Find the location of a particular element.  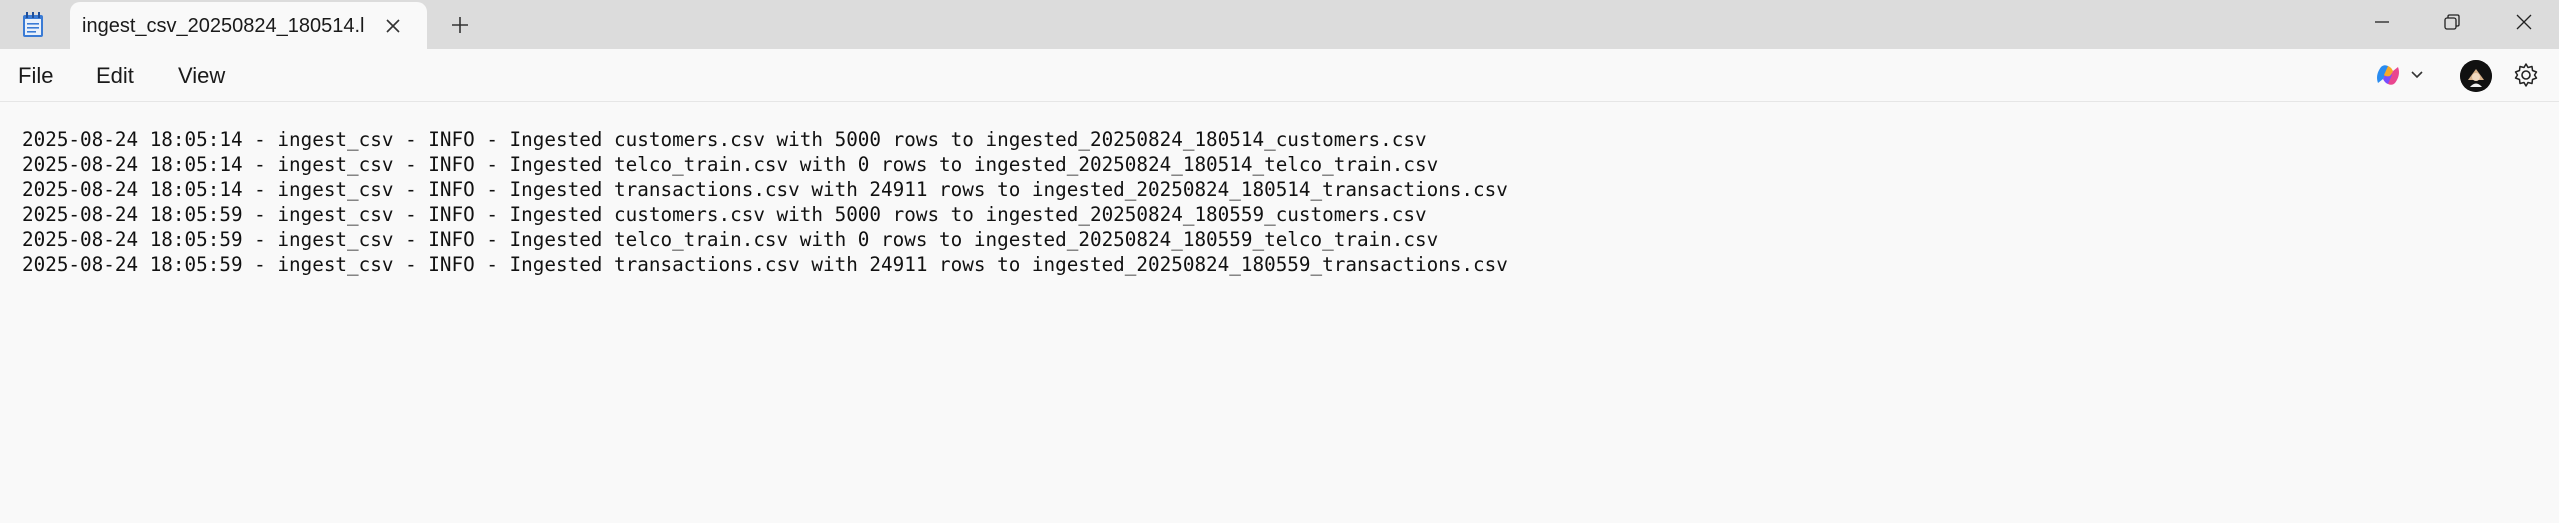

notepad-icon is located at coordinates (33, 25).